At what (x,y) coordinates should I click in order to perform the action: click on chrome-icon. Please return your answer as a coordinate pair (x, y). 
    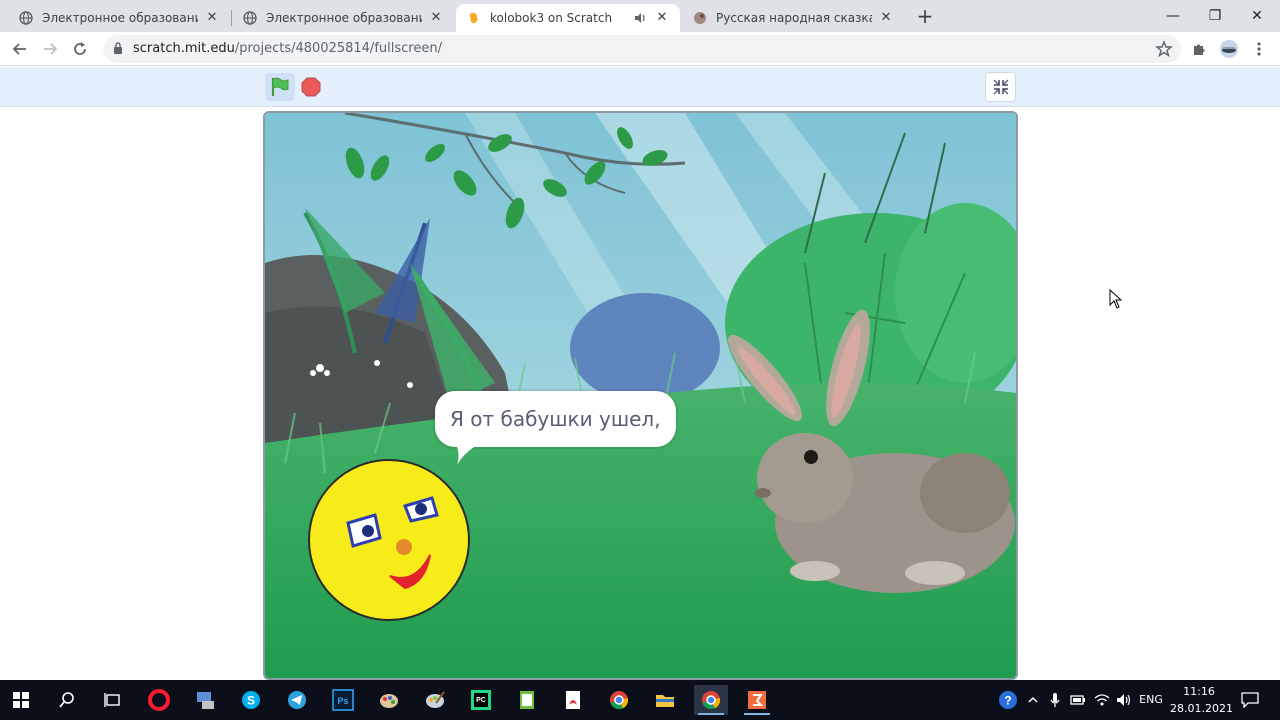
    Looking at the image, I should click on (619, 700).